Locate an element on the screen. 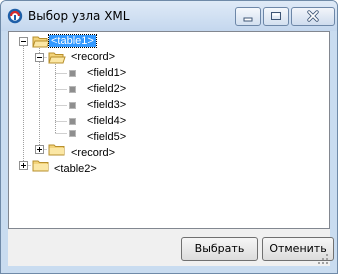 This screenshot has width=338, height=274. close-icon is located at coordinates (313, 16).